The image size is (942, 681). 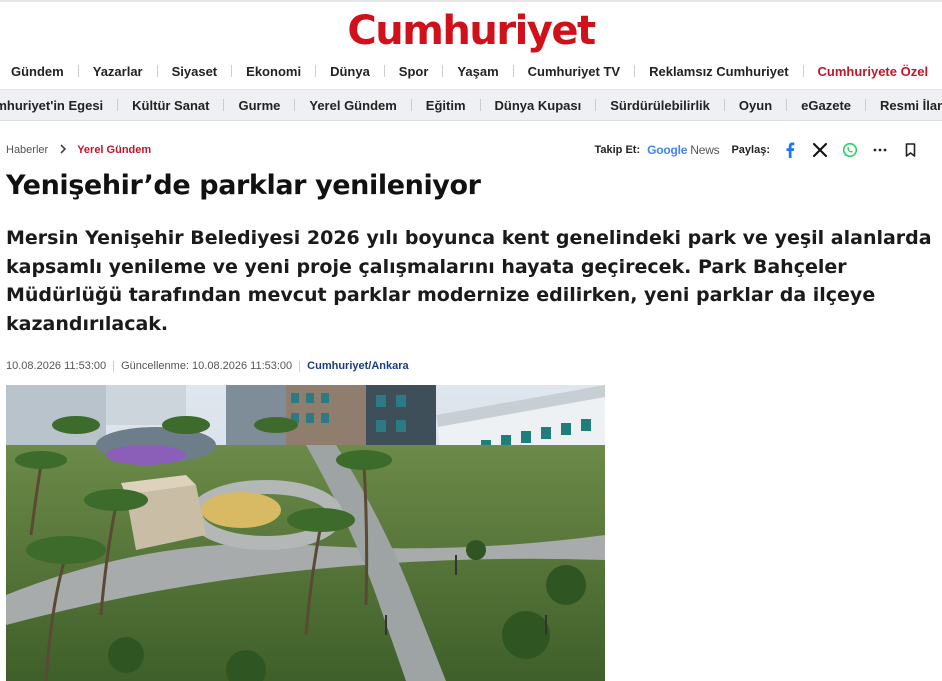 I want to click on top-divider, so click(x=471, y=1).